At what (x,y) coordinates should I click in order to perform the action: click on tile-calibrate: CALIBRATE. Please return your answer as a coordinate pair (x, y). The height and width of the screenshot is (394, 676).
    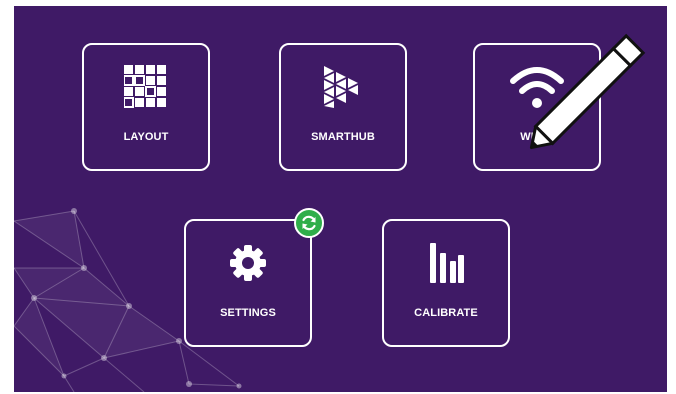
    Looking at the image, I should click on (446, 283).